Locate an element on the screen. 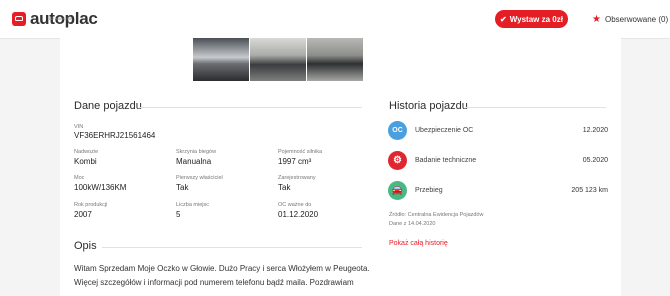 Image resolution: width=670 pixels, height=296 pixels. history-label: Badanie techniczne is located at coordinates (446, 160).